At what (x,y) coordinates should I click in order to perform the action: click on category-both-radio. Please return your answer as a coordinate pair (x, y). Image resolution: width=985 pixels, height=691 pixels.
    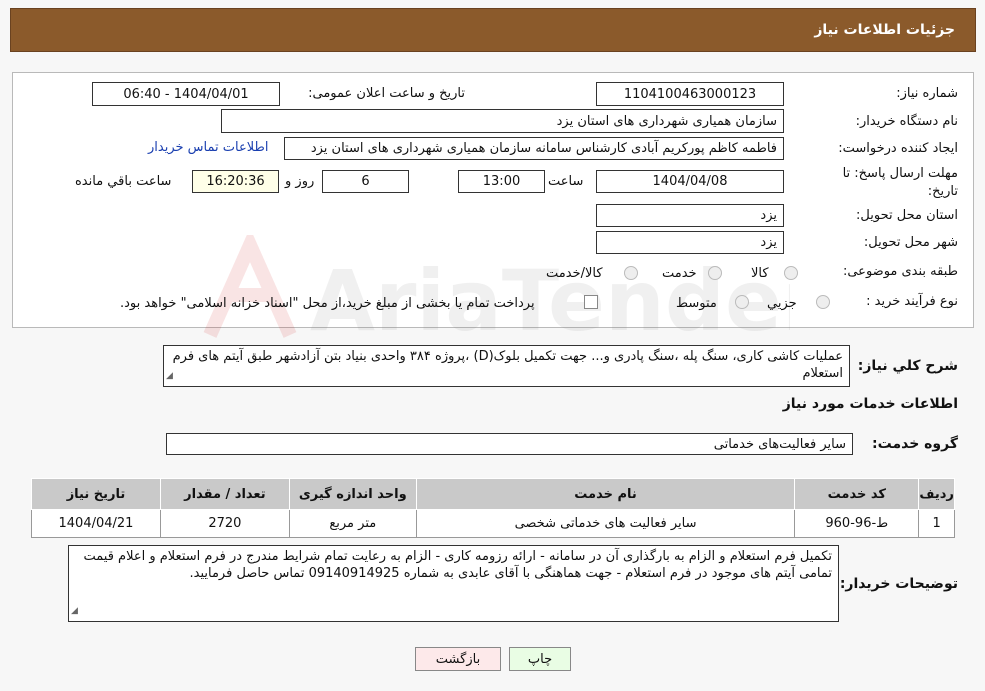
    Looking at the image, I should click on (631, 273).